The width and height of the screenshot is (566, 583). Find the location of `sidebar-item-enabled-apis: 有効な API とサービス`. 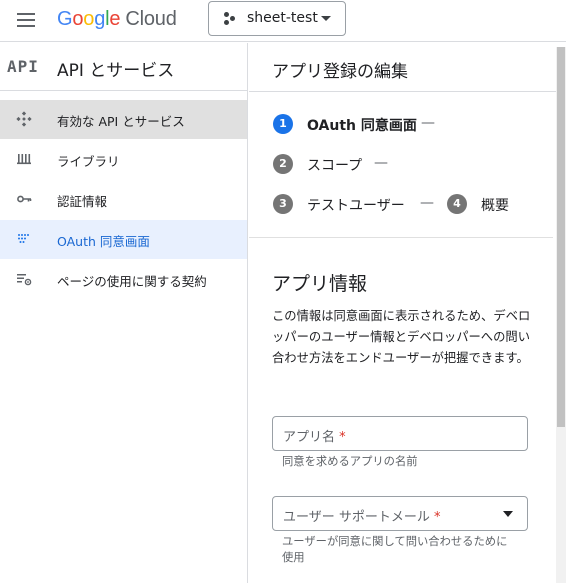

sidebar-item-enabled-apis: 有効な API とサービス is located at coordinates (123, 119).